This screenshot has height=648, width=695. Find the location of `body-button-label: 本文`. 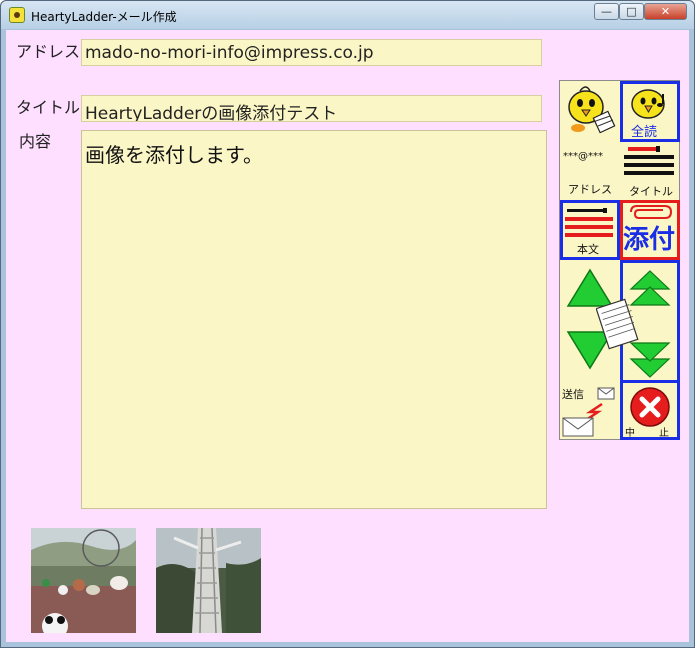

body-button-label: 本文 is located at coordinates (588, 249).